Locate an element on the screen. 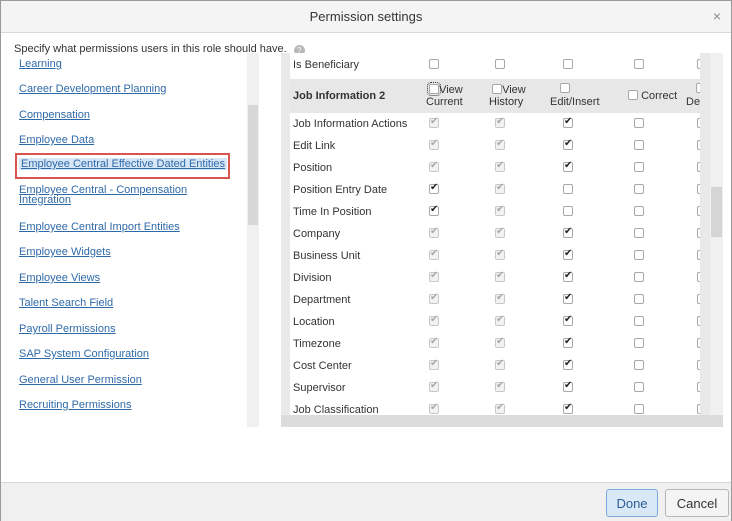  permissions-horizontal-scrollbar is located at coordinates (502, 421).